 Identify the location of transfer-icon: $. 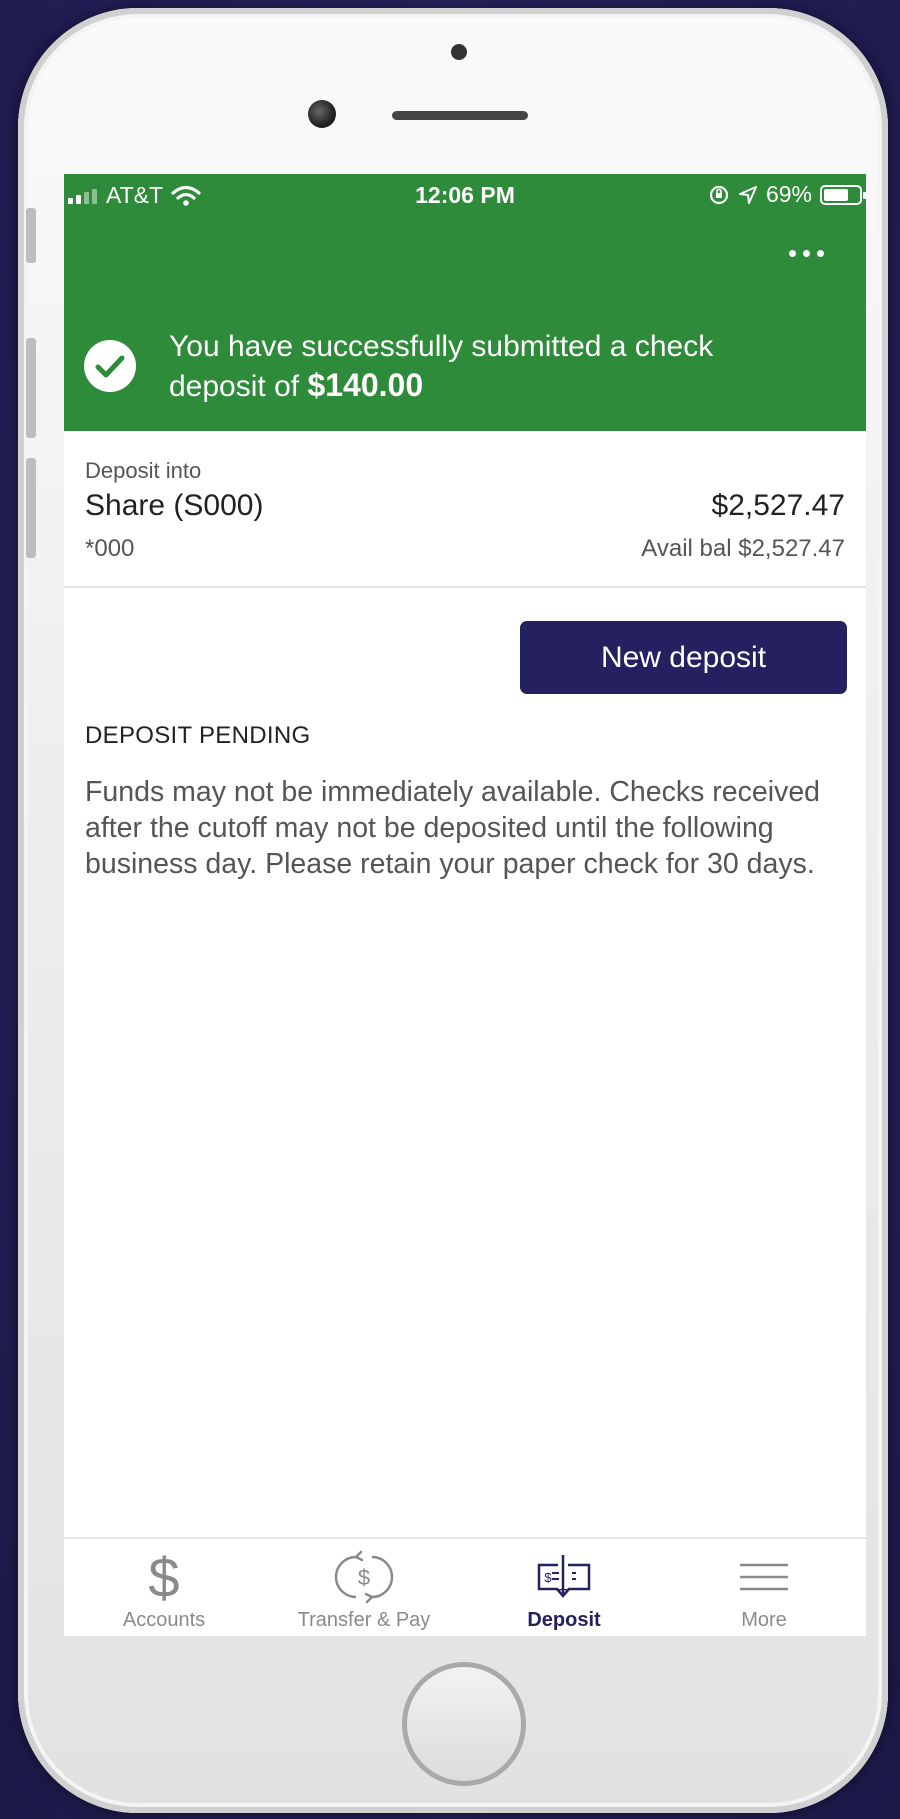
(364, 1577).